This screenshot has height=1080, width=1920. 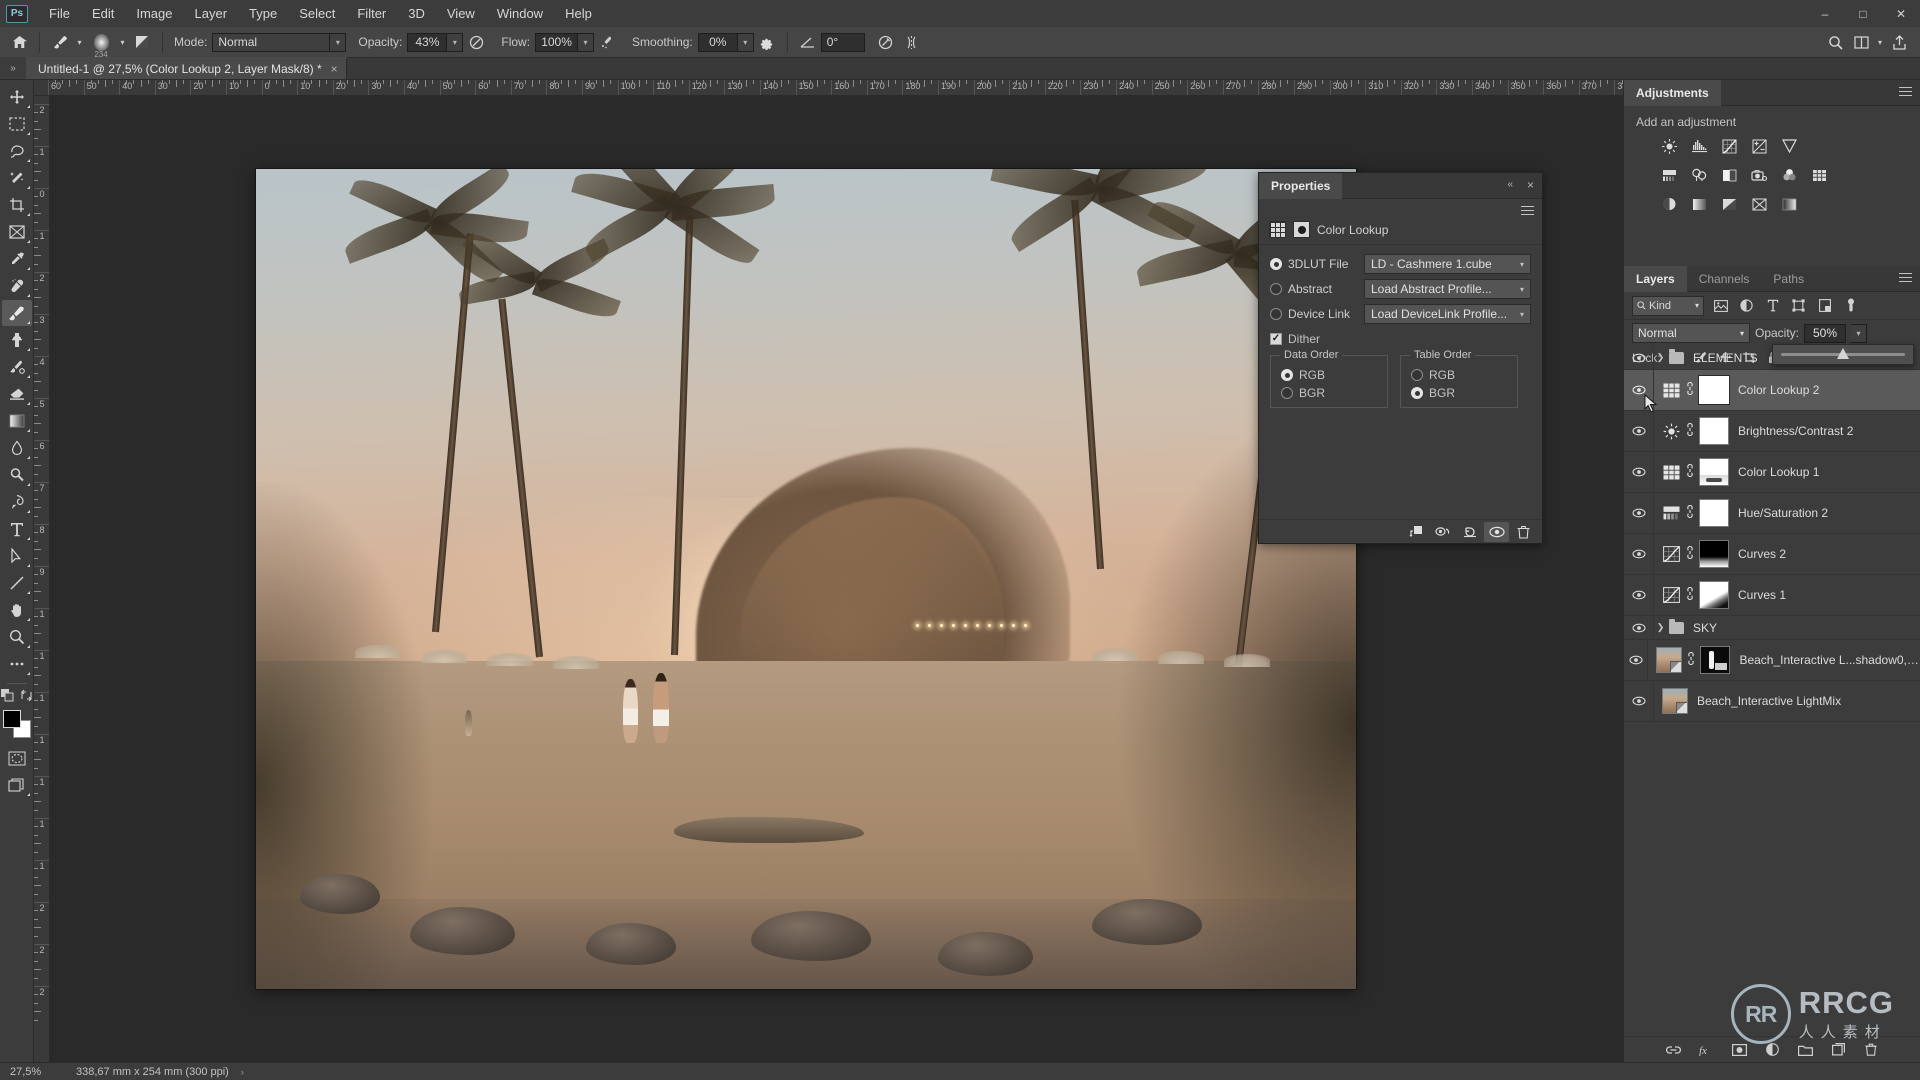 I want to click on layer-row-beach-interactive-lightmix: Beach_Interactive LightMix, so click(x=1772, y=701).